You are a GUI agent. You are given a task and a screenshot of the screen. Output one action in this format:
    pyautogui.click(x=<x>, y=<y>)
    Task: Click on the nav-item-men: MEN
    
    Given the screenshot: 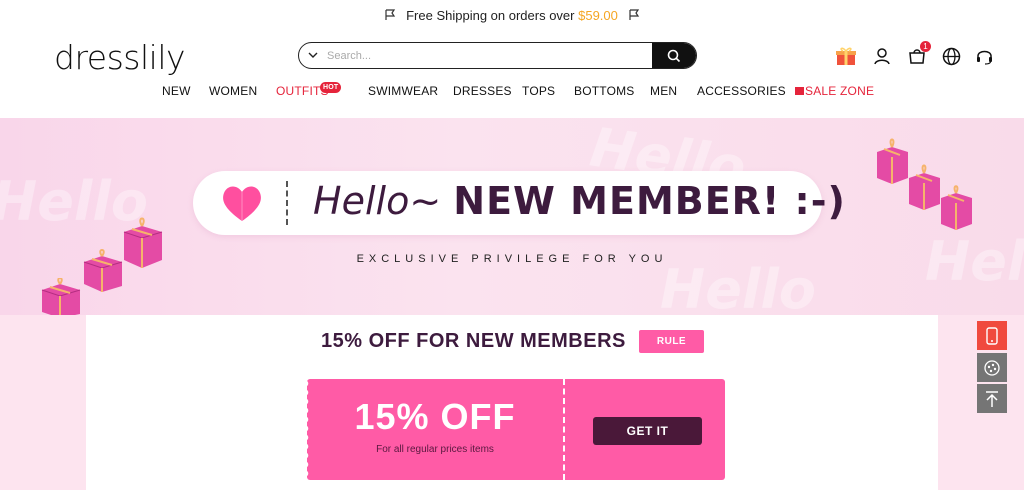 What is the action you would take?
    pyautogui.click(x=663, y=91)
    